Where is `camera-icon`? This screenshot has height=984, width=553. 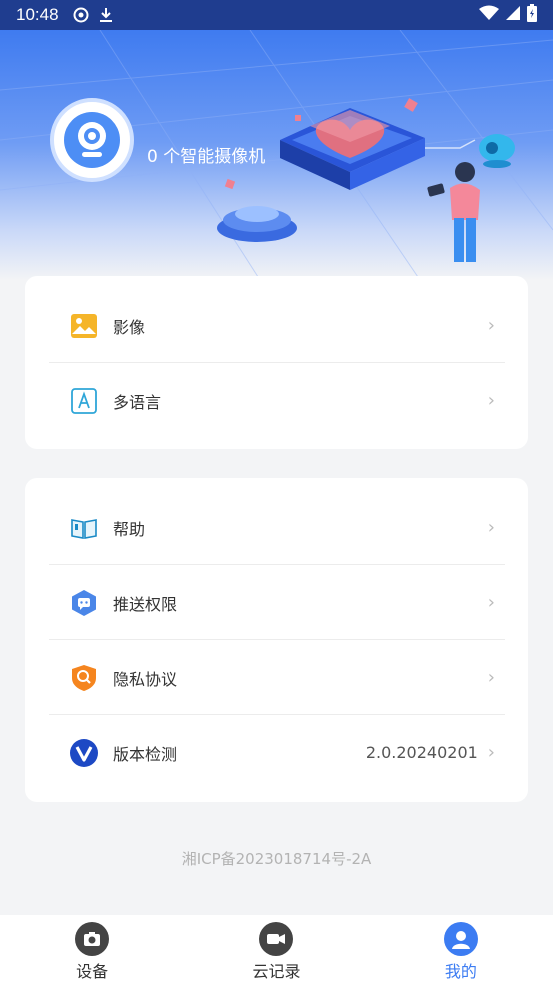
camera-icon is located at coordinates (92, 939).